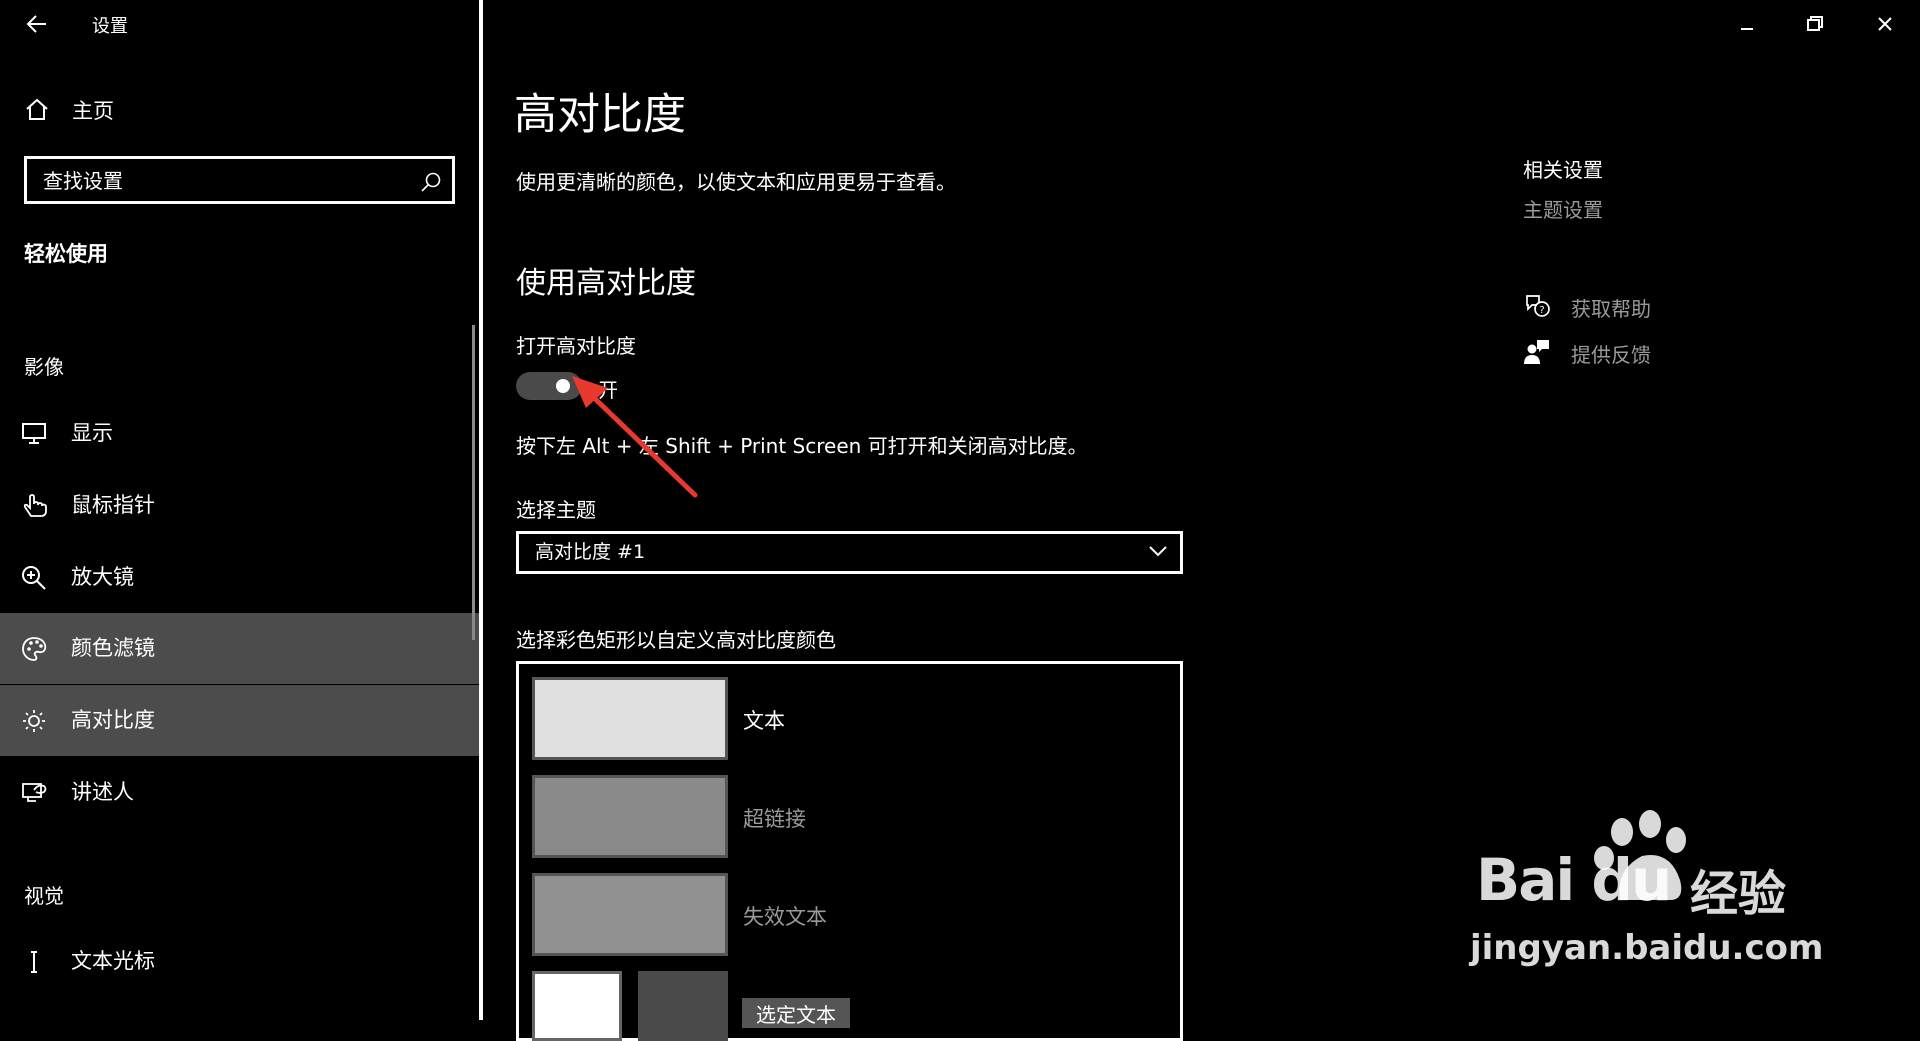  Describe the element at coordinates (1563, 208) in the screenshot. I see `theme-settings-link: 主题设置` at that location.